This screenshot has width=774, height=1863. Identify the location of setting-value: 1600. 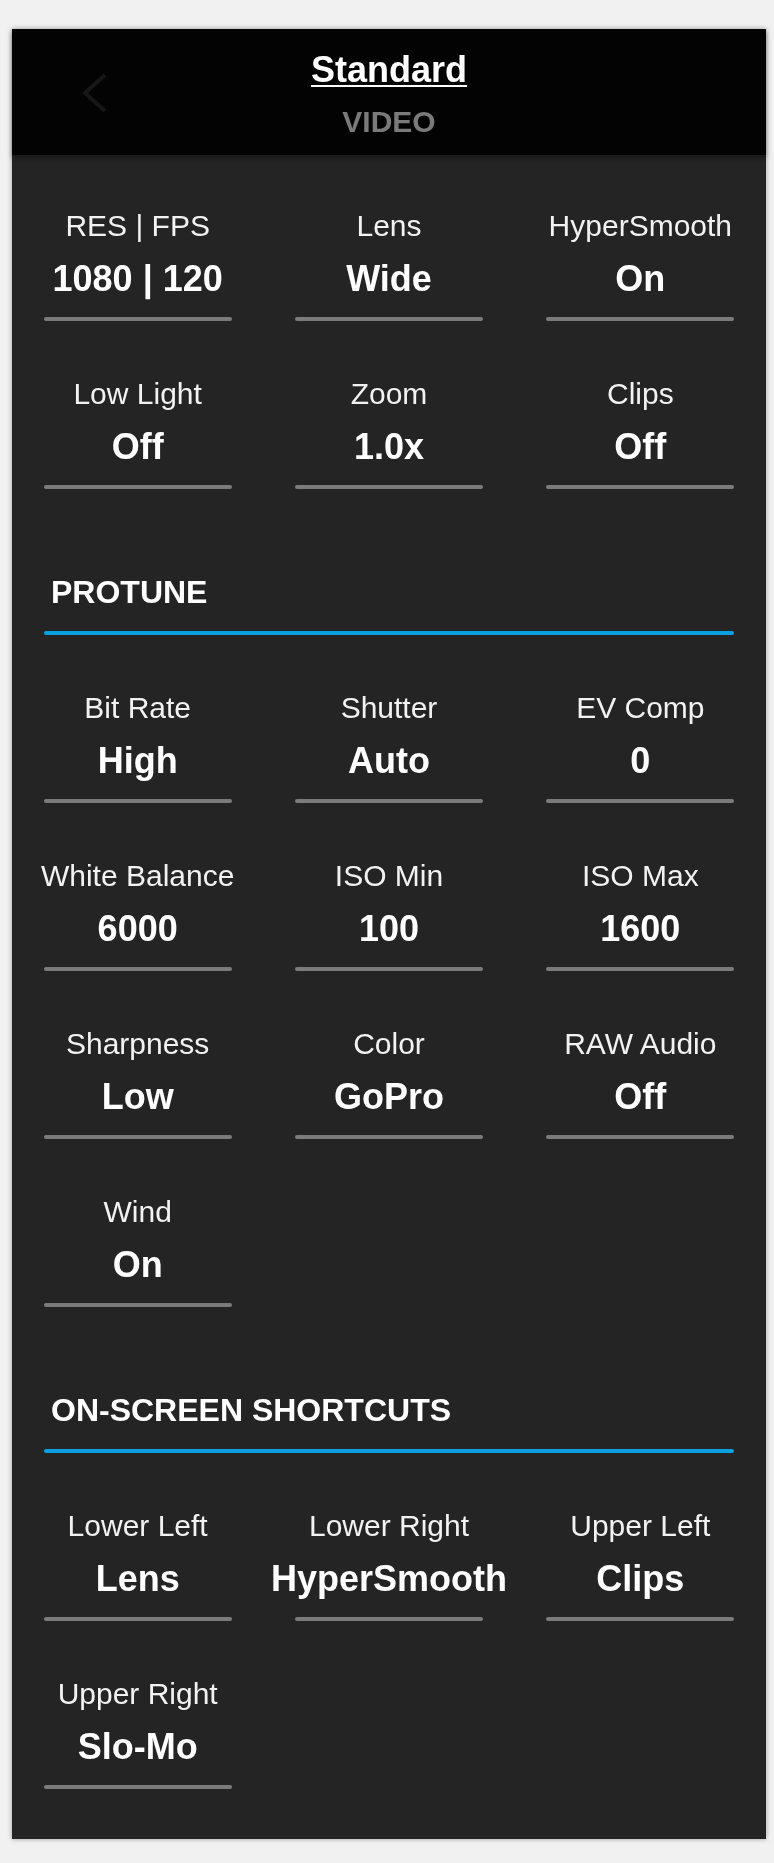
(640, 929).